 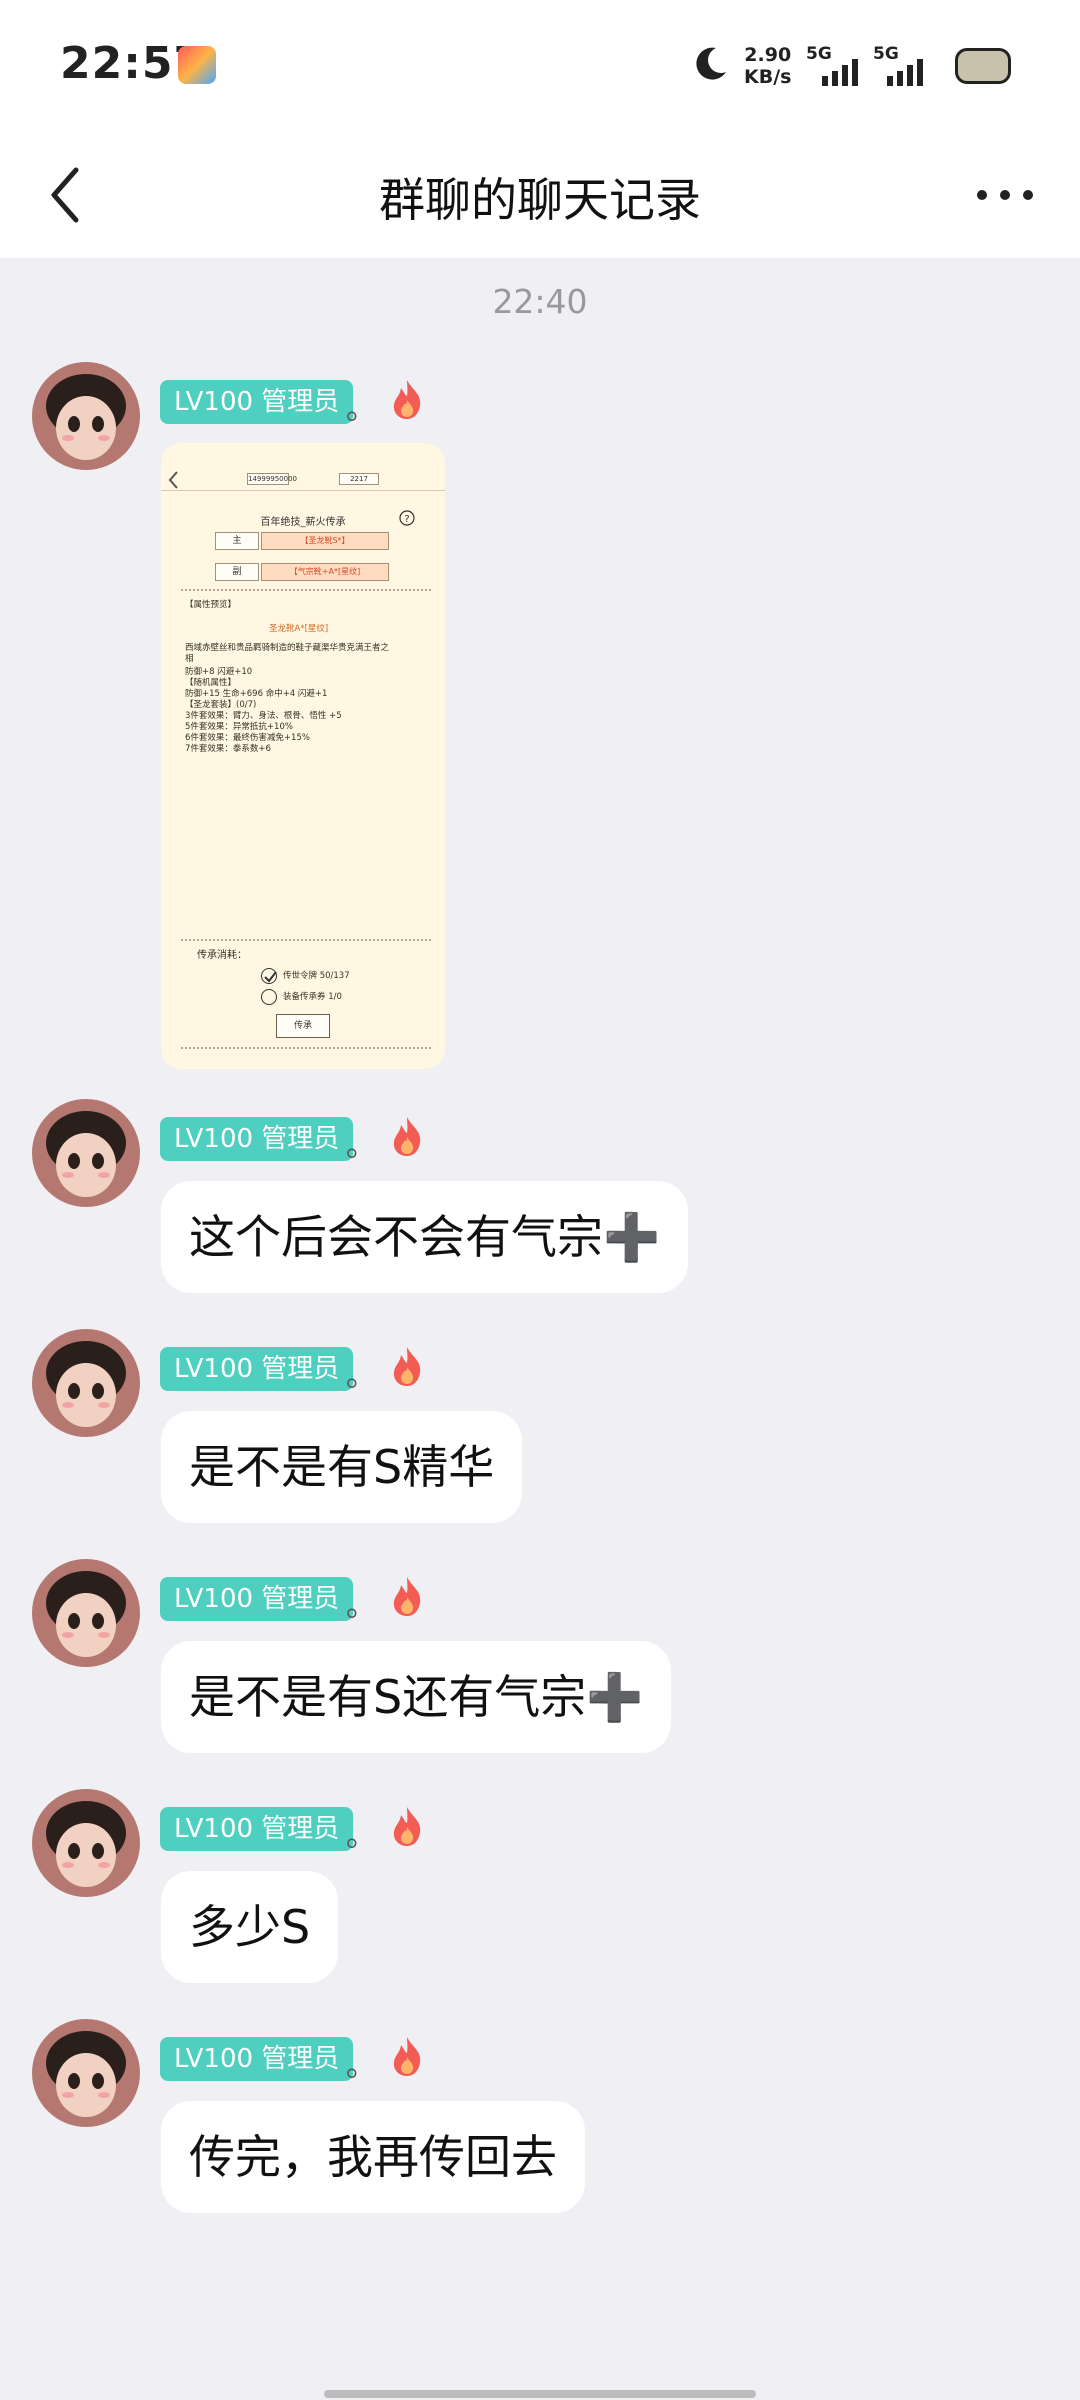 I want to click on page-title: 群聊的聊天记录, so click(x=540, y=200).